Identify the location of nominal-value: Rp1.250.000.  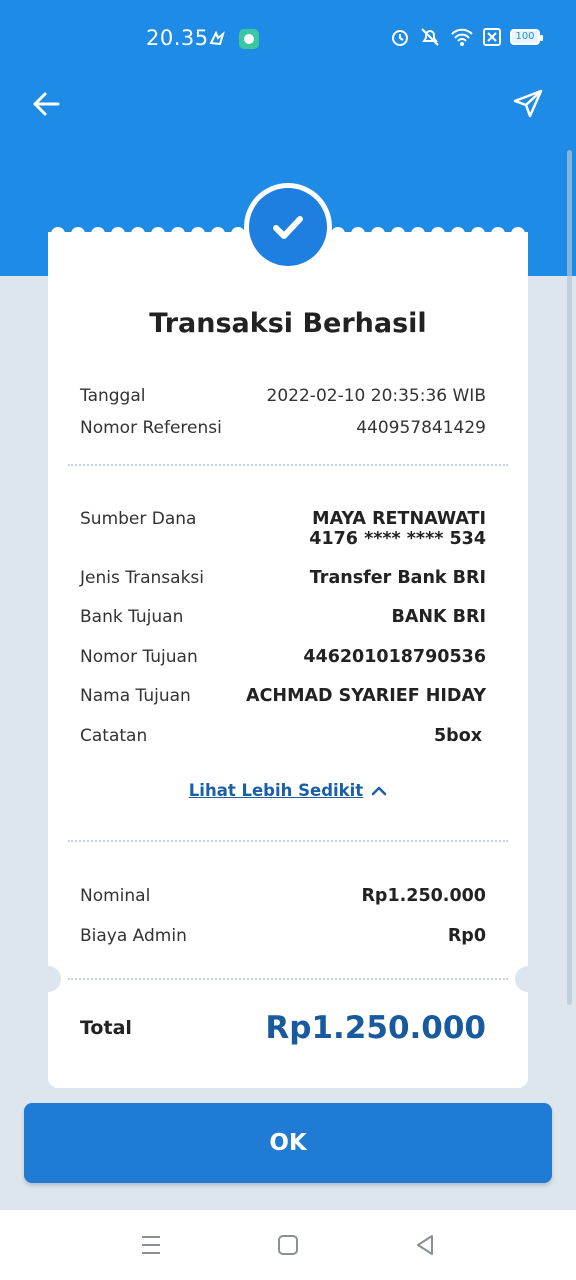
(423, 896).